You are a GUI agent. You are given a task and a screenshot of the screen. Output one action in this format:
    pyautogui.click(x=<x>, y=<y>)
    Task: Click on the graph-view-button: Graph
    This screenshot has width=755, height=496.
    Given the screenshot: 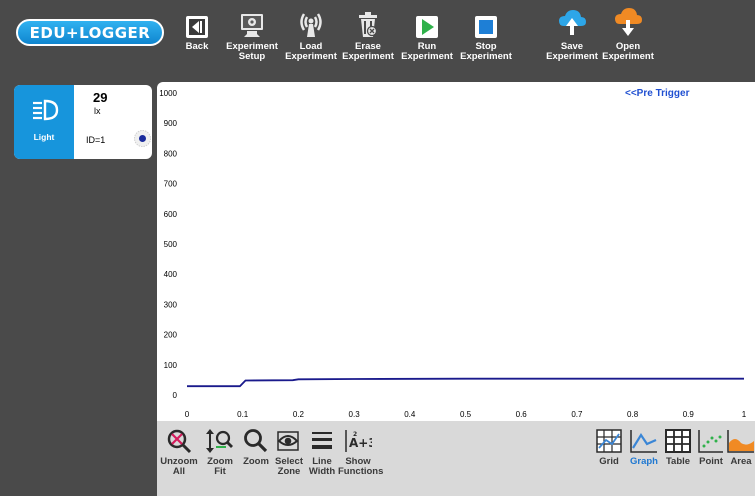 What is the action you would take?
    pyautogui.click(x=644, y=447)
    